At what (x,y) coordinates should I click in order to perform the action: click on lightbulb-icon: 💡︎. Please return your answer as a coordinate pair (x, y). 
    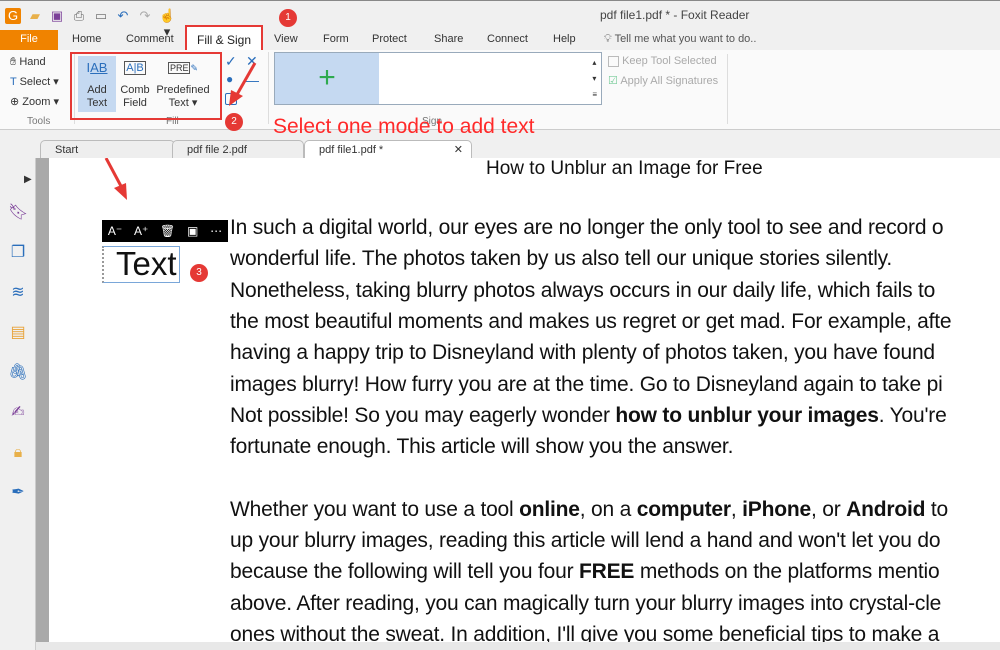
    Looking at the image, I should click on (608, 39).